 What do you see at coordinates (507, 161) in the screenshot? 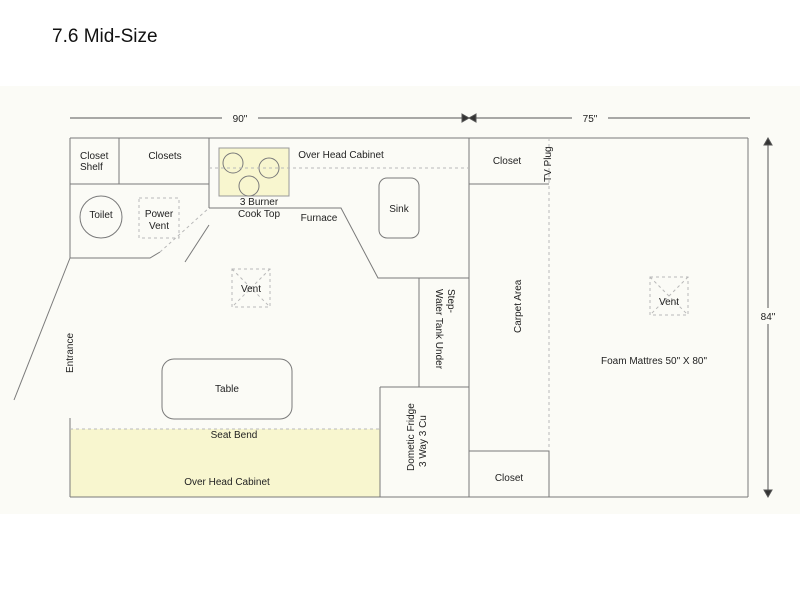
I see `closet-top-label: Closet` at bounding box center [507, 161].